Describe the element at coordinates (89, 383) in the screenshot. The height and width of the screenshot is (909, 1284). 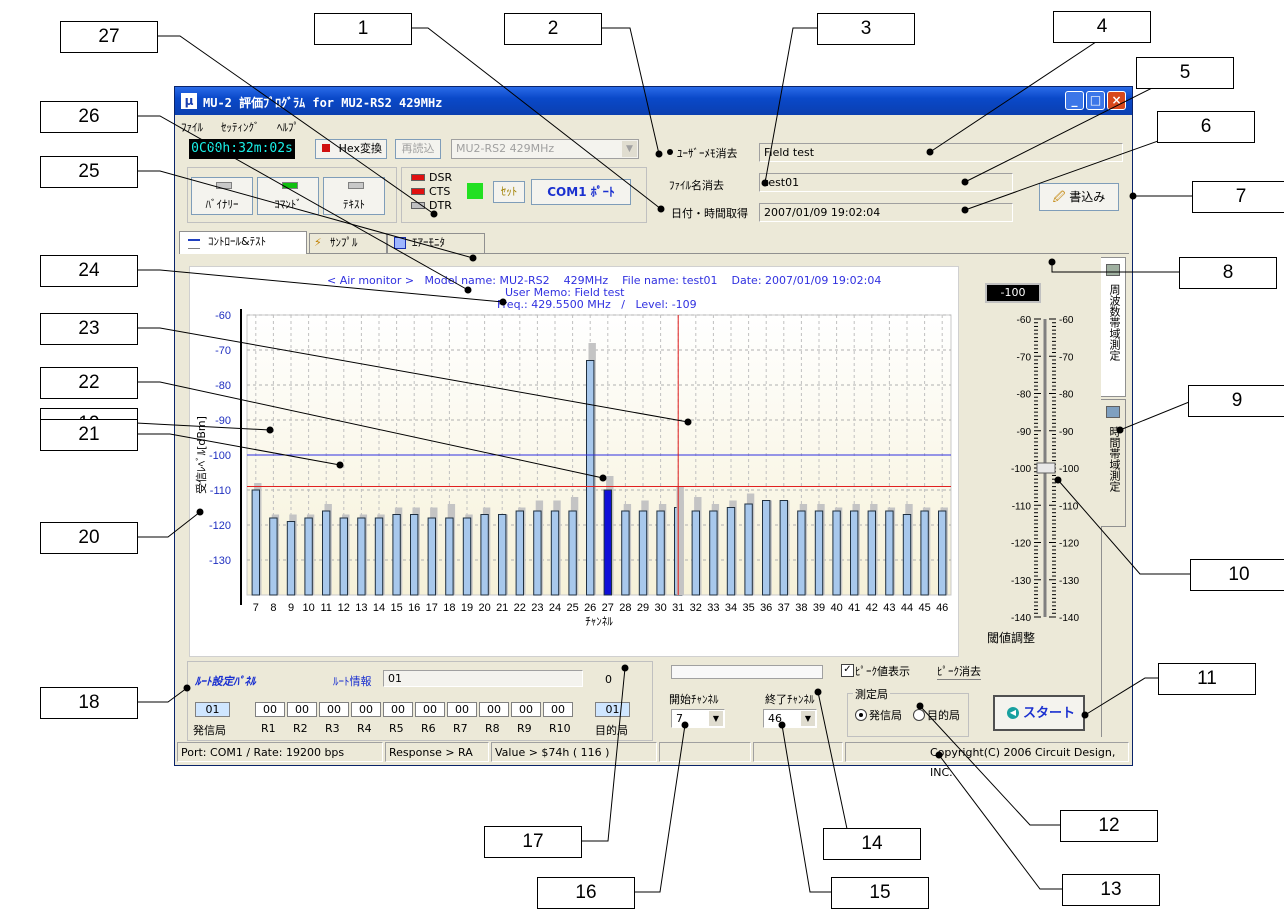
I see `callout-22: 22` at that location.